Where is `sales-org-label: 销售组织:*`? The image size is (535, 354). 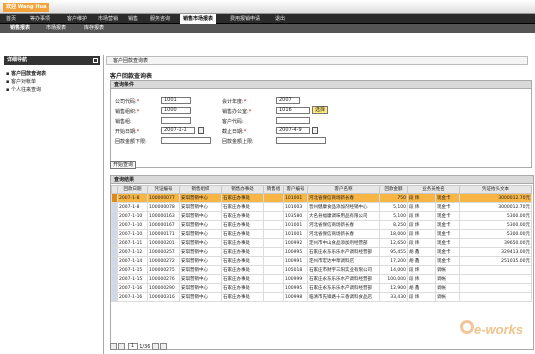 sales-org-label: 销售组织:* is located at coordinates (127, 112).